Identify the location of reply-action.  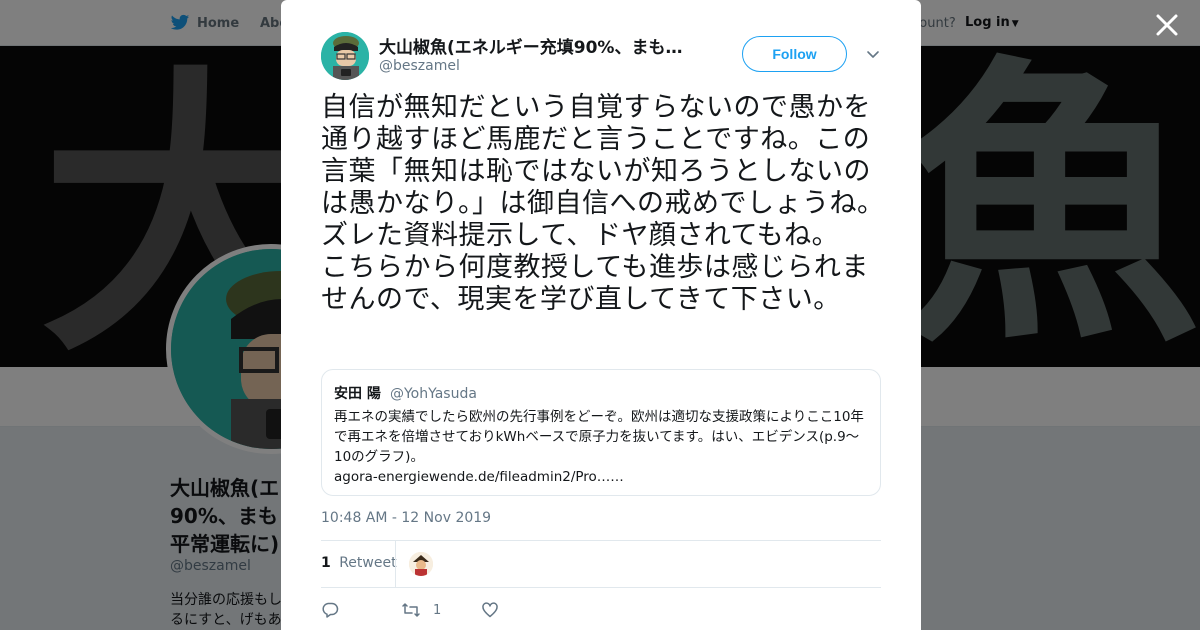
(330, 610).